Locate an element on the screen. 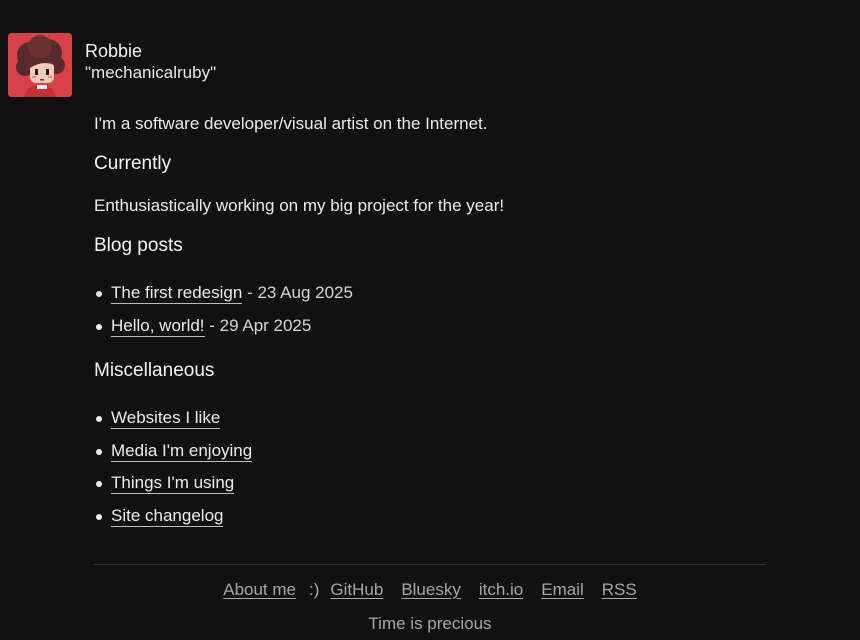  blog-post-date: - 23 Aug 2025 is located at coordinates (297, 292).